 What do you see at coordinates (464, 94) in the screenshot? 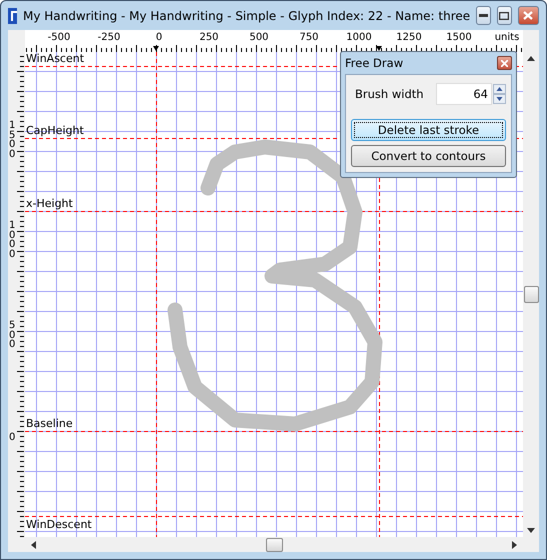
I see `brush-width-field: 64` at bounding box center [464, 94].